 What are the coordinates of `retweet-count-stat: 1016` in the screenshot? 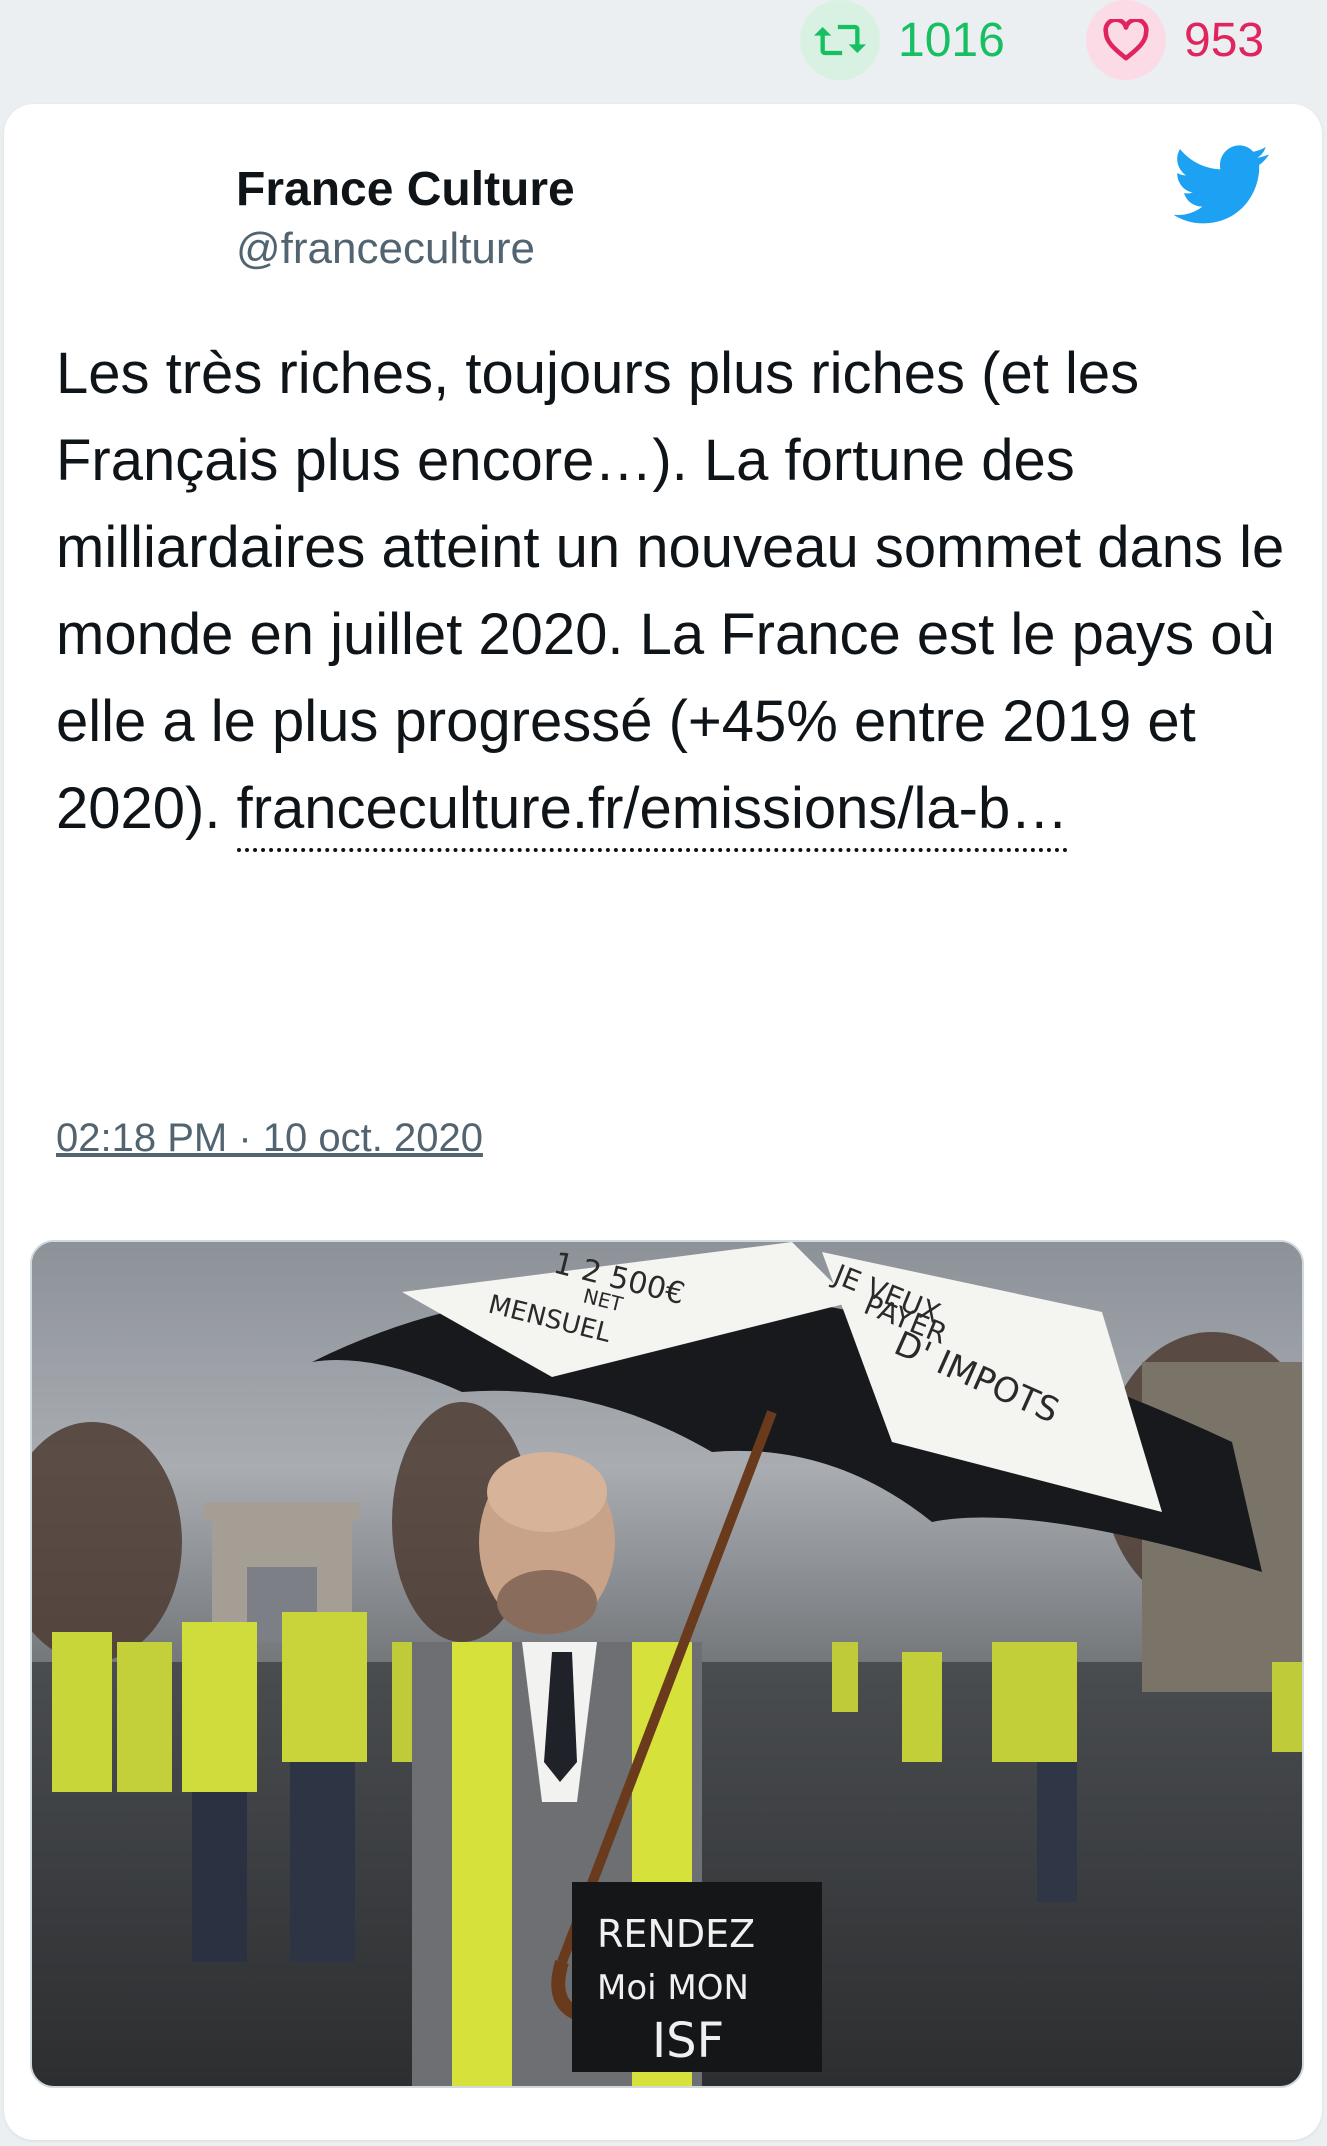 It's located at (902, 40).